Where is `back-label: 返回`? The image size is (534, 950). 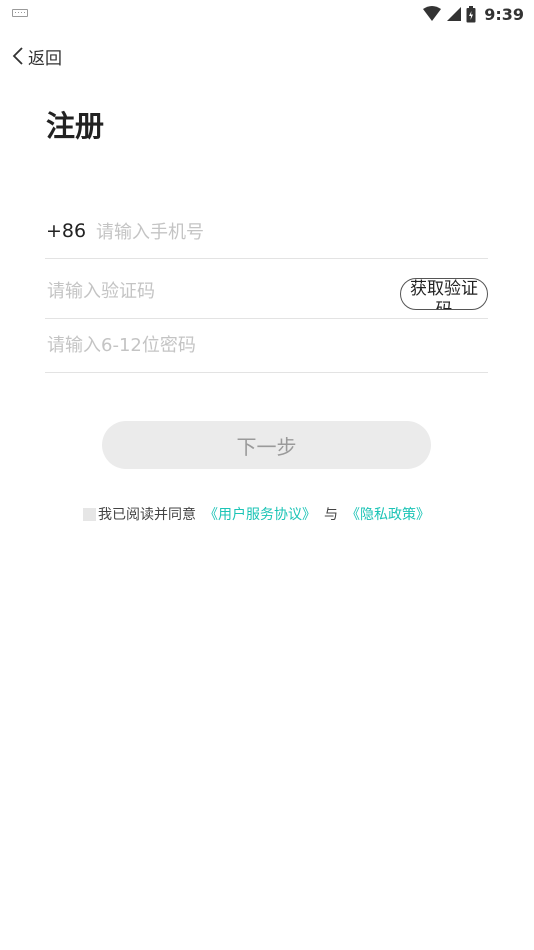 back-label: 返回 is located at coordinates (45, 58).